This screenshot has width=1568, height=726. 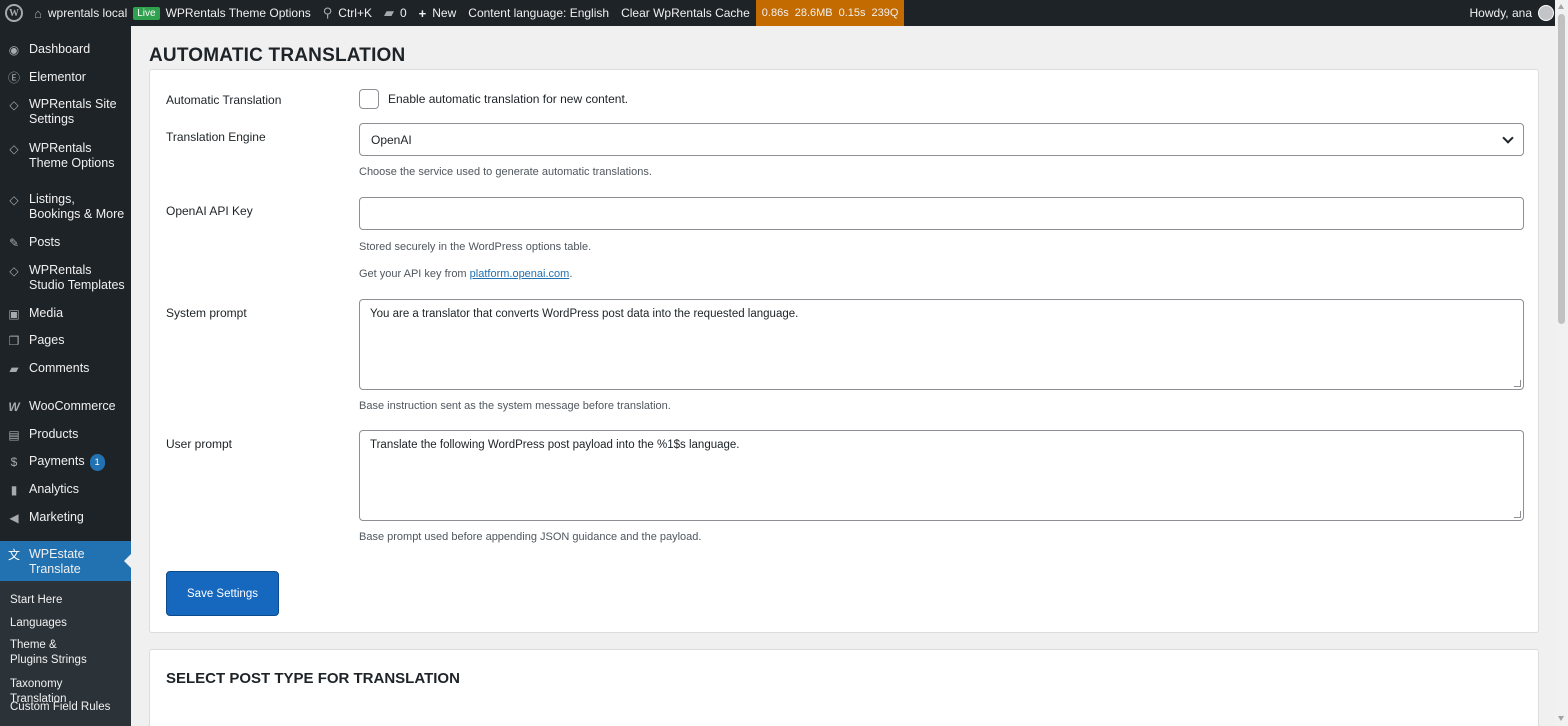 I want to click on sidebar-item-listings: ◇ Listings, Bookings & More, so click(x=65, y=207).